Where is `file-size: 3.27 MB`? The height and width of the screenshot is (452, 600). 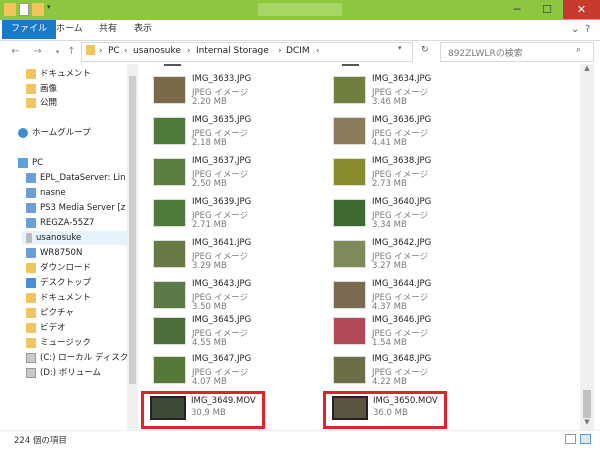
file-size: 3.27 MB is located at coordinates (389, 266).